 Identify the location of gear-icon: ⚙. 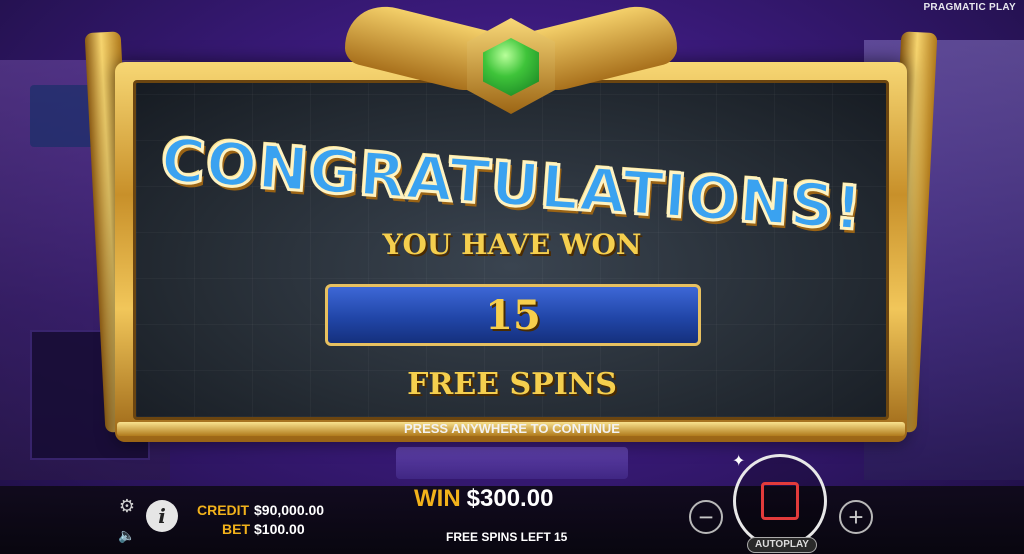
(127, 506).